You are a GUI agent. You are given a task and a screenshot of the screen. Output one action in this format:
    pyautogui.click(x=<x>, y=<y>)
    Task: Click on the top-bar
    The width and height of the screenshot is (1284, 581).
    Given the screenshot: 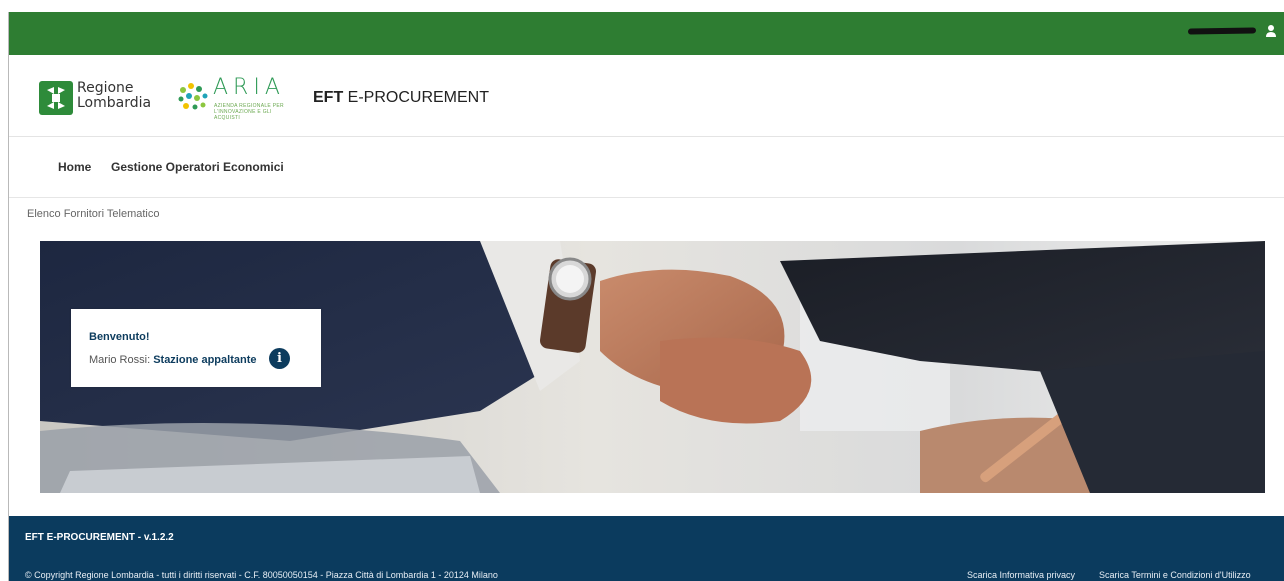 What is the action you would take?
    pyautogui.click(x=646, y=33)
    